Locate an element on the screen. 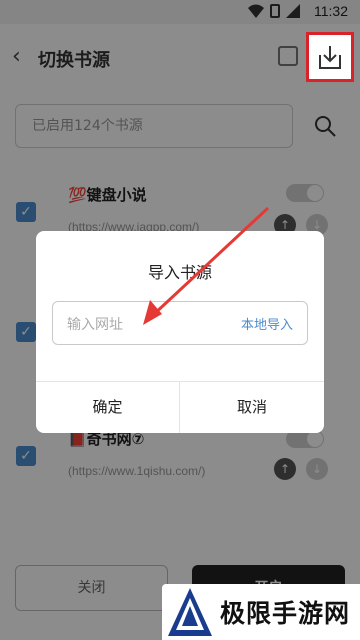 This screenshot has height=640, width=360. site-logo-icon is located at coordinates (190, 612).